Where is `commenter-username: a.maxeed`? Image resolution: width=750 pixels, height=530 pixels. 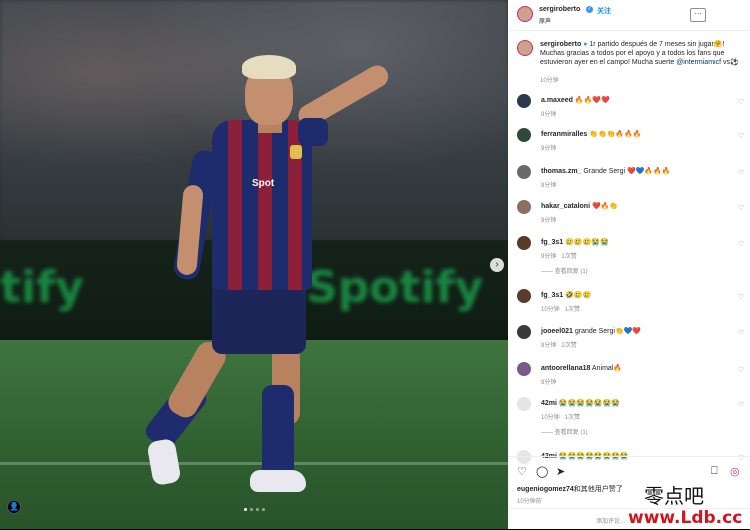 commenter-username: a.maxeed is located at coordinates (557, 100).